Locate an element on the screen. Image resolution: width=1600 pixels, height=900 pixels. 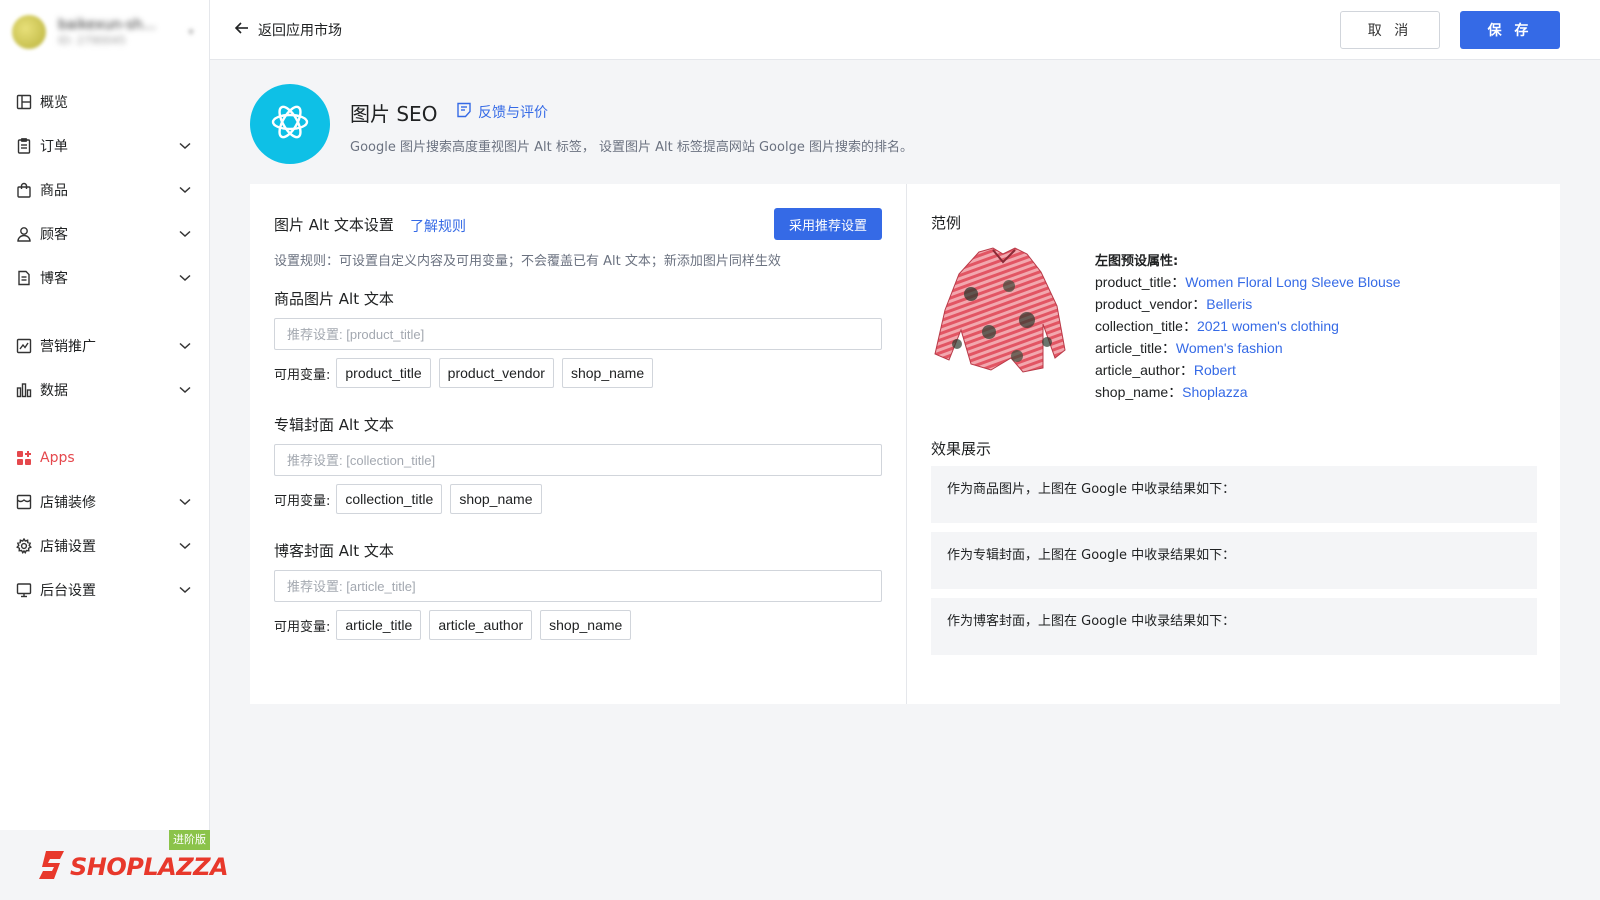
effect-title: 效果展示 is located at coordinates (961, 449).